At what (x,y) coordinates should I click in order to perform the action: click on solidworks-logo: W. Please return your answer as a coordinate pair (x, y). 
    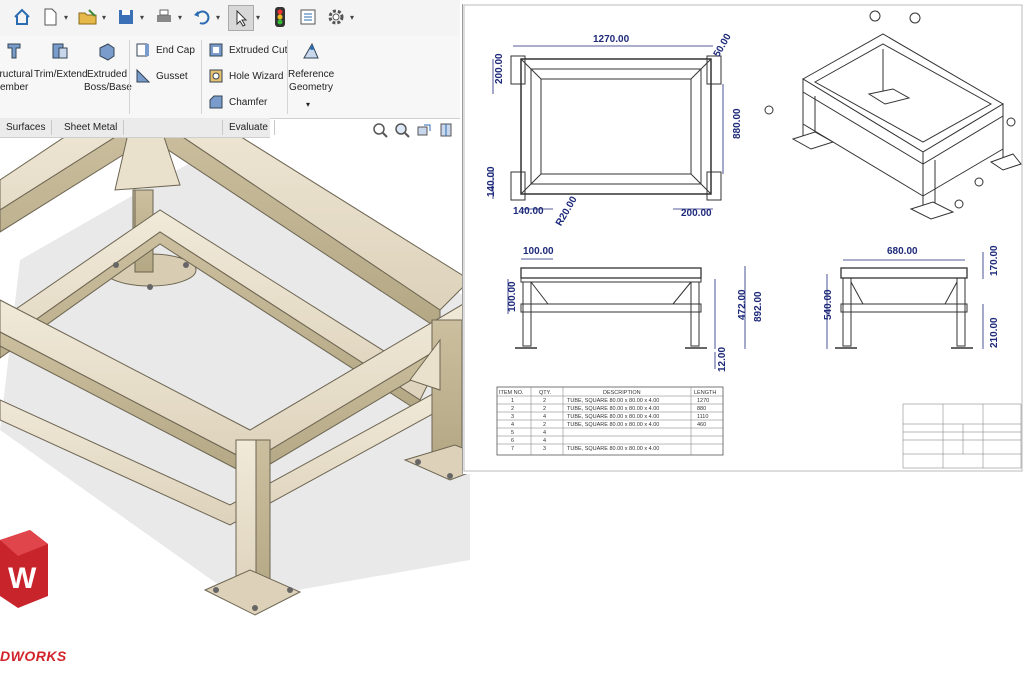
    Looking at the image, I should click on (24, 569).